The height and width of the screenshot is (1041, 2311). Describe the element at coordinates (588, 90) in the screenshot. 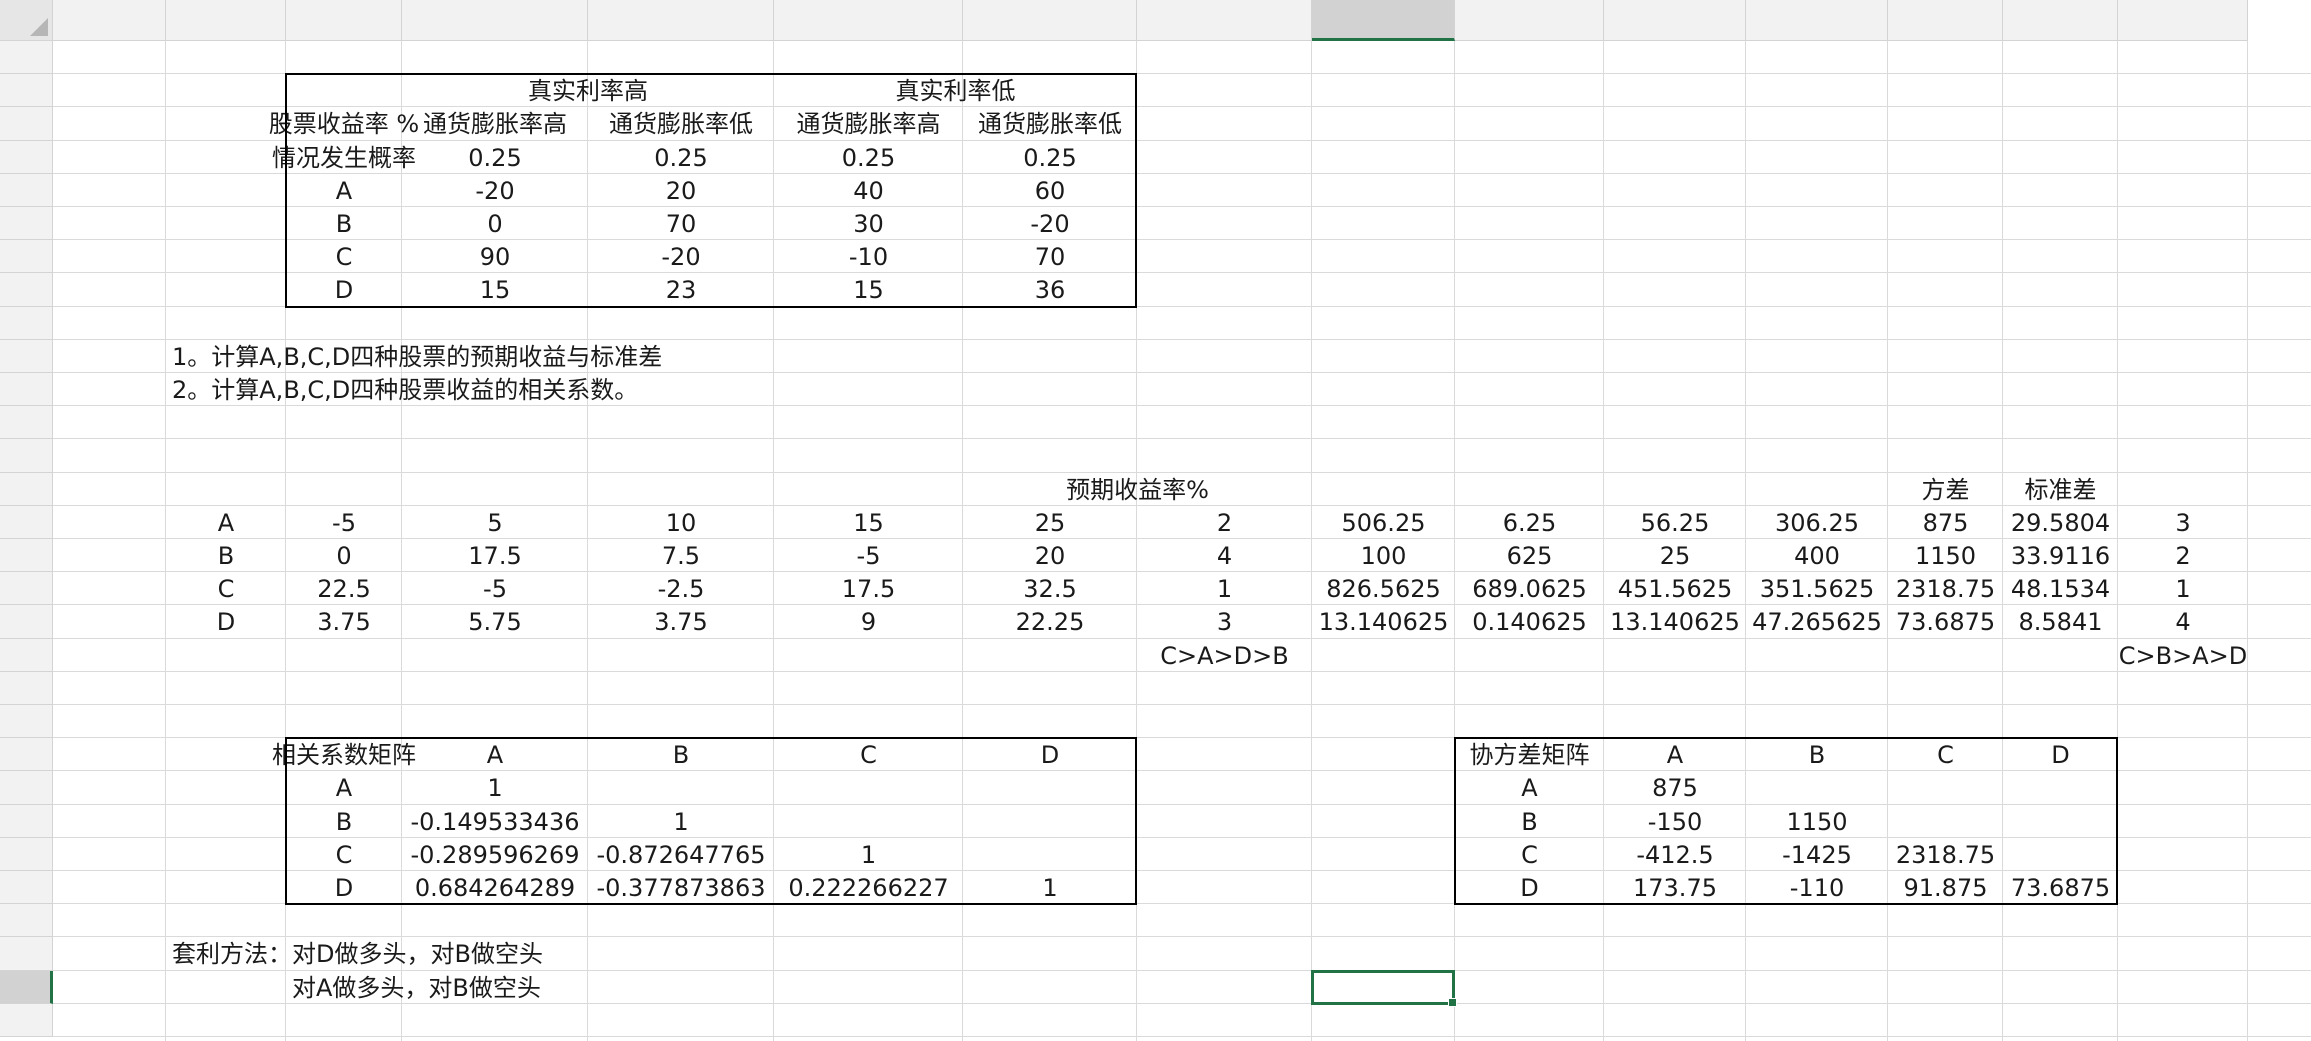

I see `cell-e5: 真实利率高` at that location.